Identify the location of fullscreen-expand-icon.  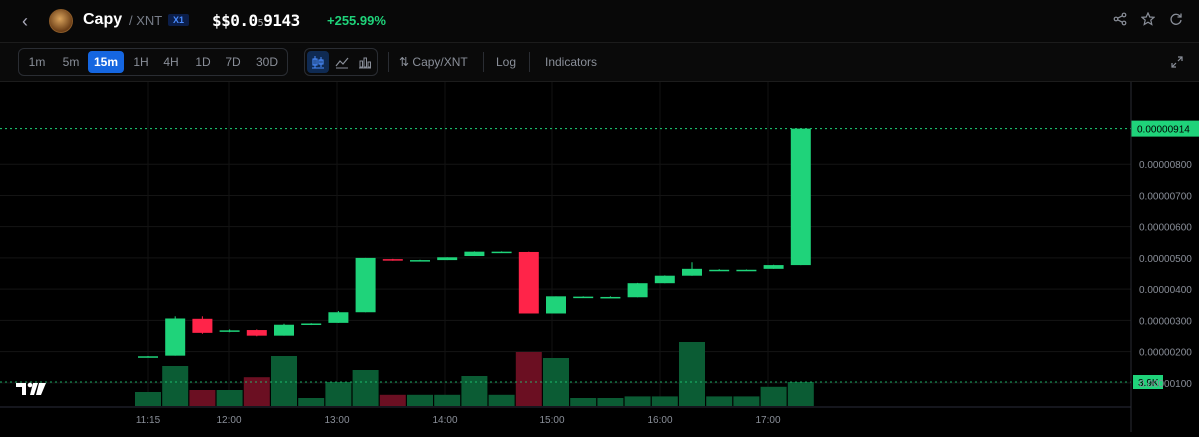
(1177, 62).